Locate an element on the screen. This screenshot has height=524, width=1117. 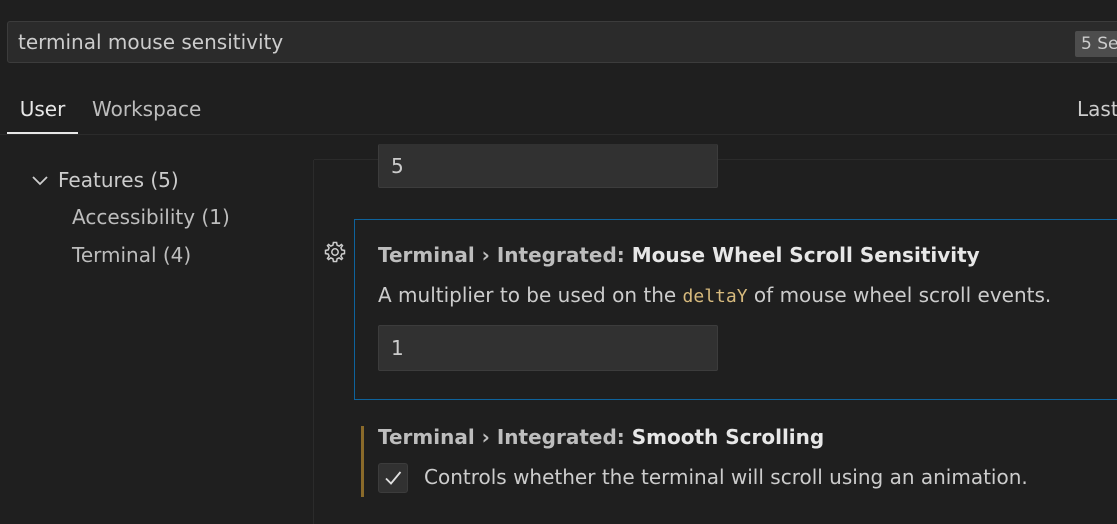
tab-workspace: Workspace is located at coordinates (146, 113).